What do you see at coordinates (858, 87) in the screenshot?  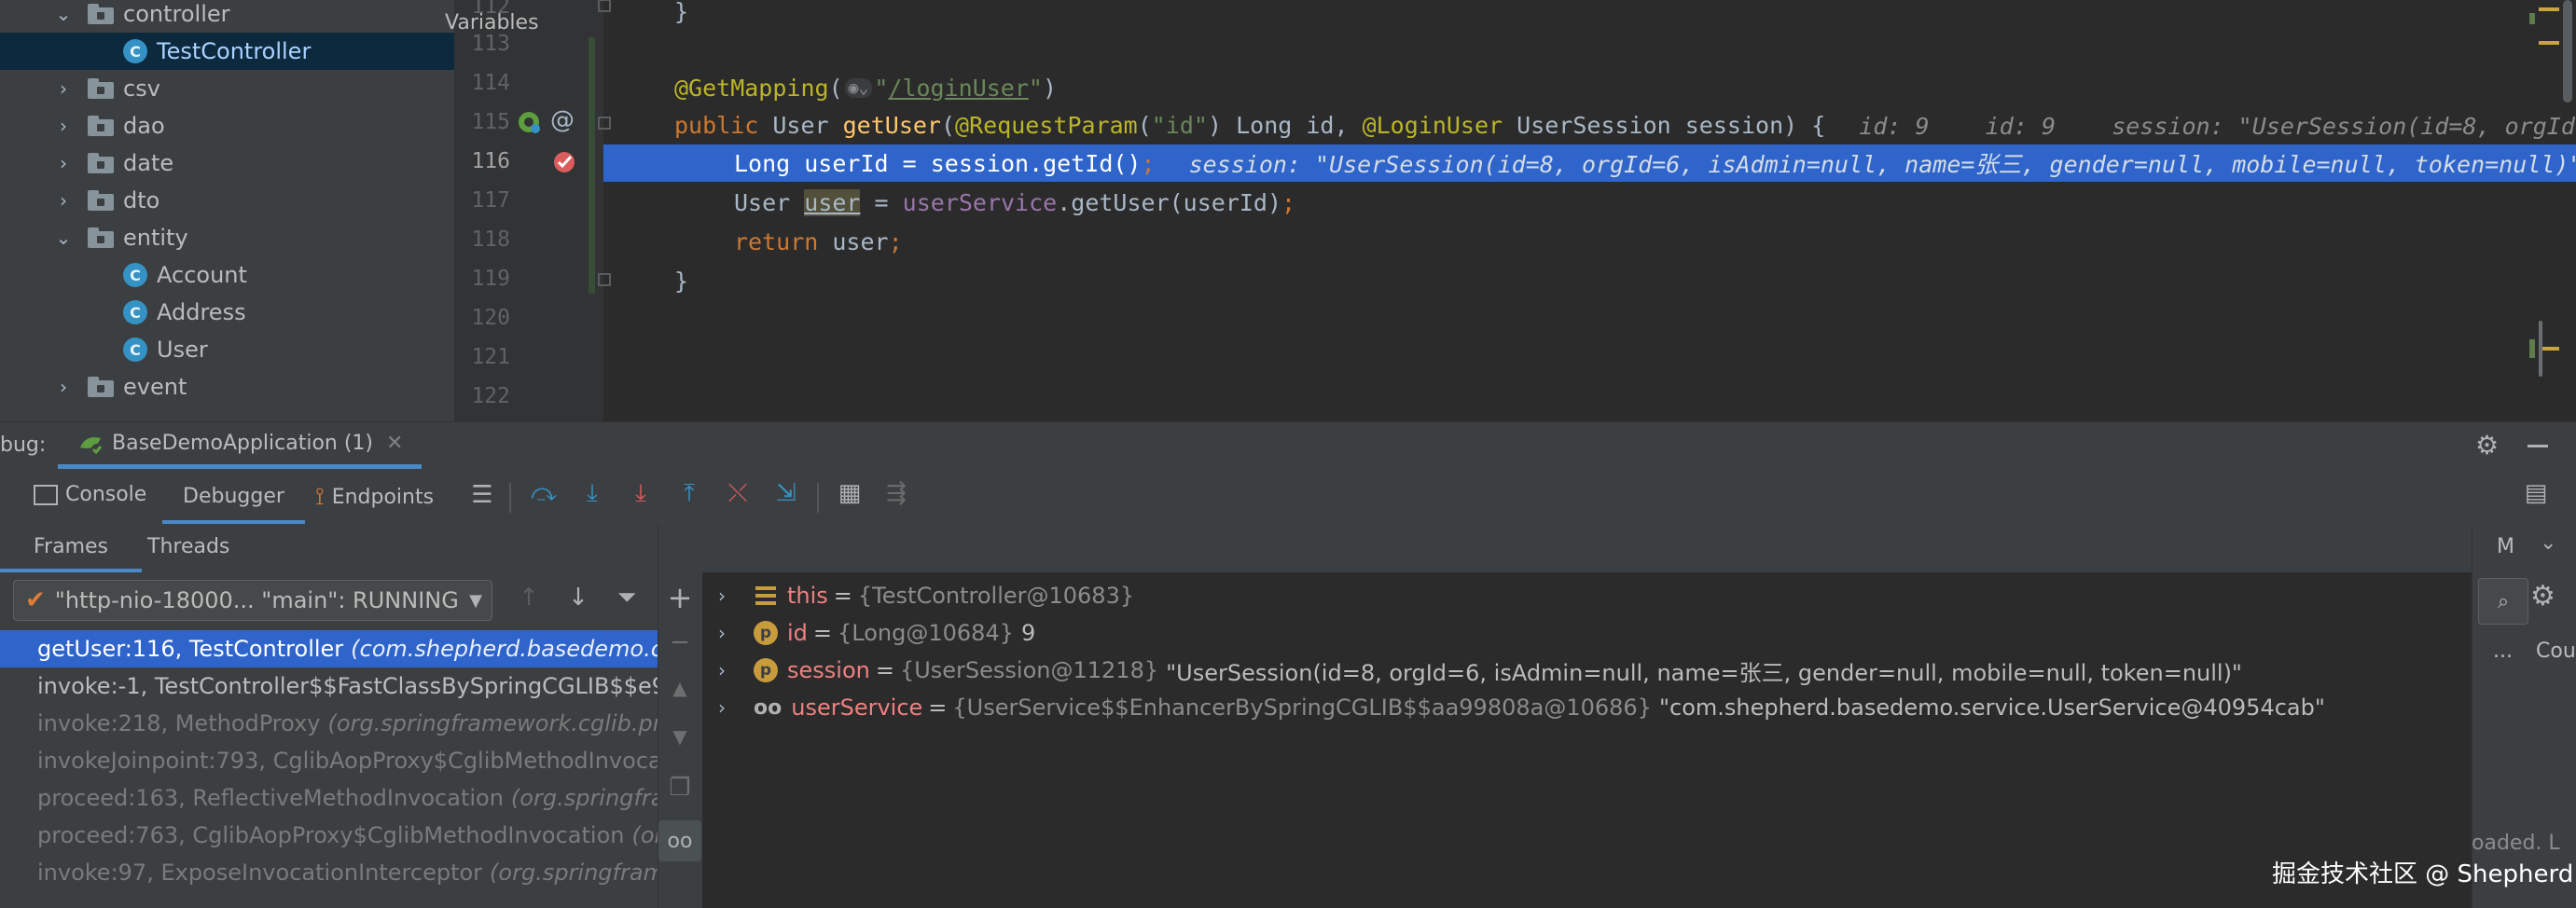 I see `globe-icon: ◉⌄` at bounding box center [858, 87].